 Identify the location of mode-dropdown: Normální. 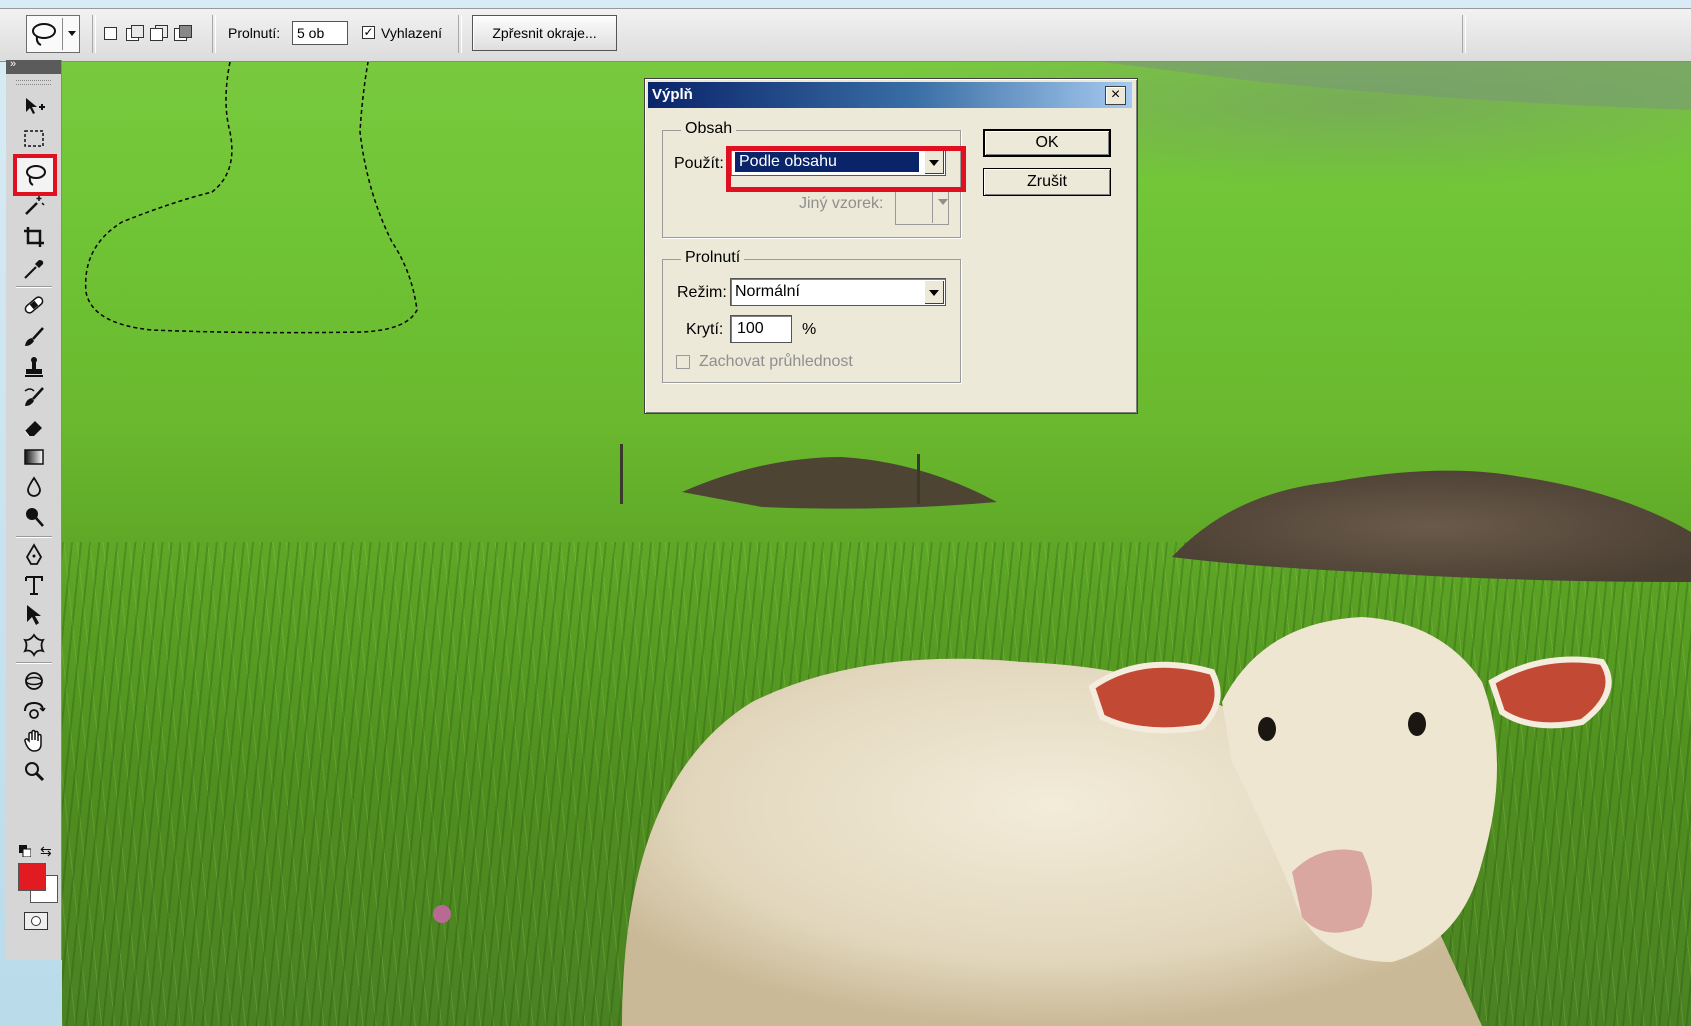
(838, 292).